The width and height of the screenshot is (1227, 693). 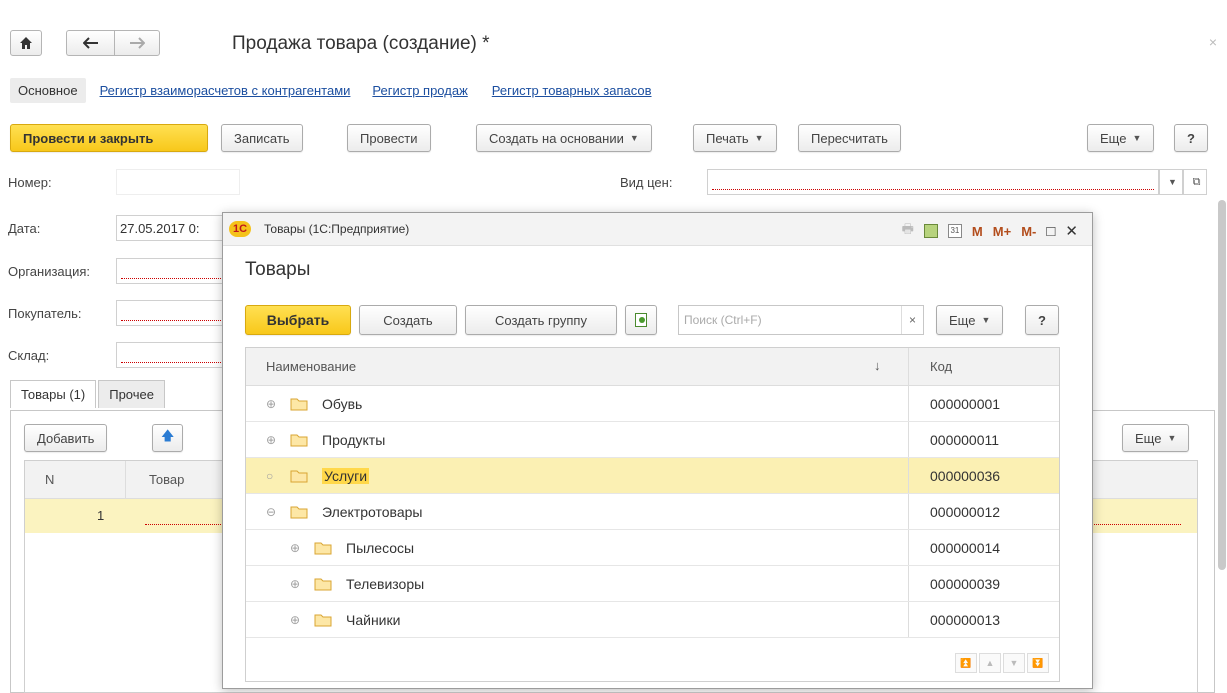 What do you see at coordinates (408, 320) in the screenshot?
I see `create-button: Создать` at bounding box center [408, 320].